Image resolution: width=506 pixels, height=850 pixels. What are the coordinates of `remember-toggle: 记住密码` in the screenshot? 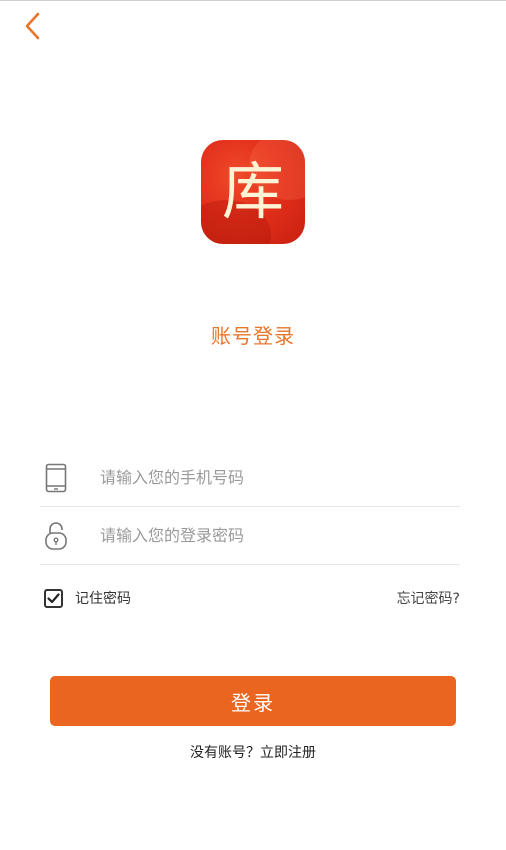 It's located at (87, 598).